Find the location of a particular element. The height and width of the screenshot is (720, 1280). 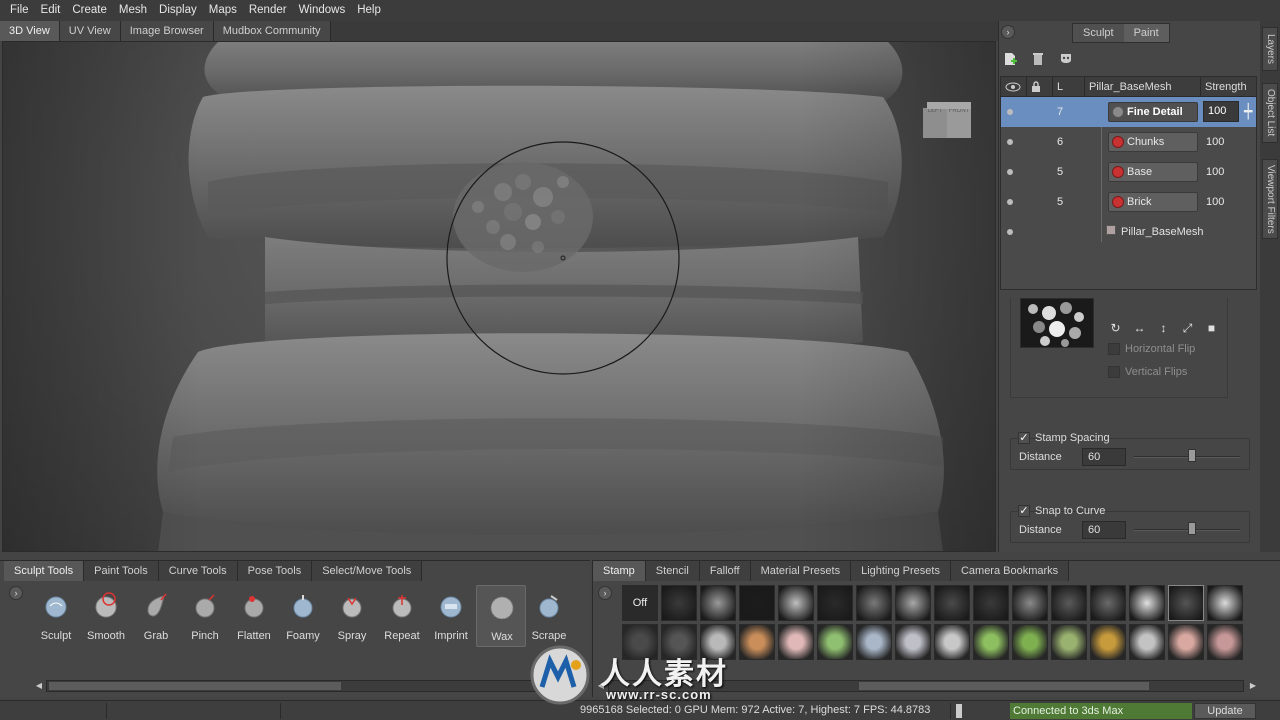

tab-mudbox-community: Mudbox Community is located at coordinates (272, 31).